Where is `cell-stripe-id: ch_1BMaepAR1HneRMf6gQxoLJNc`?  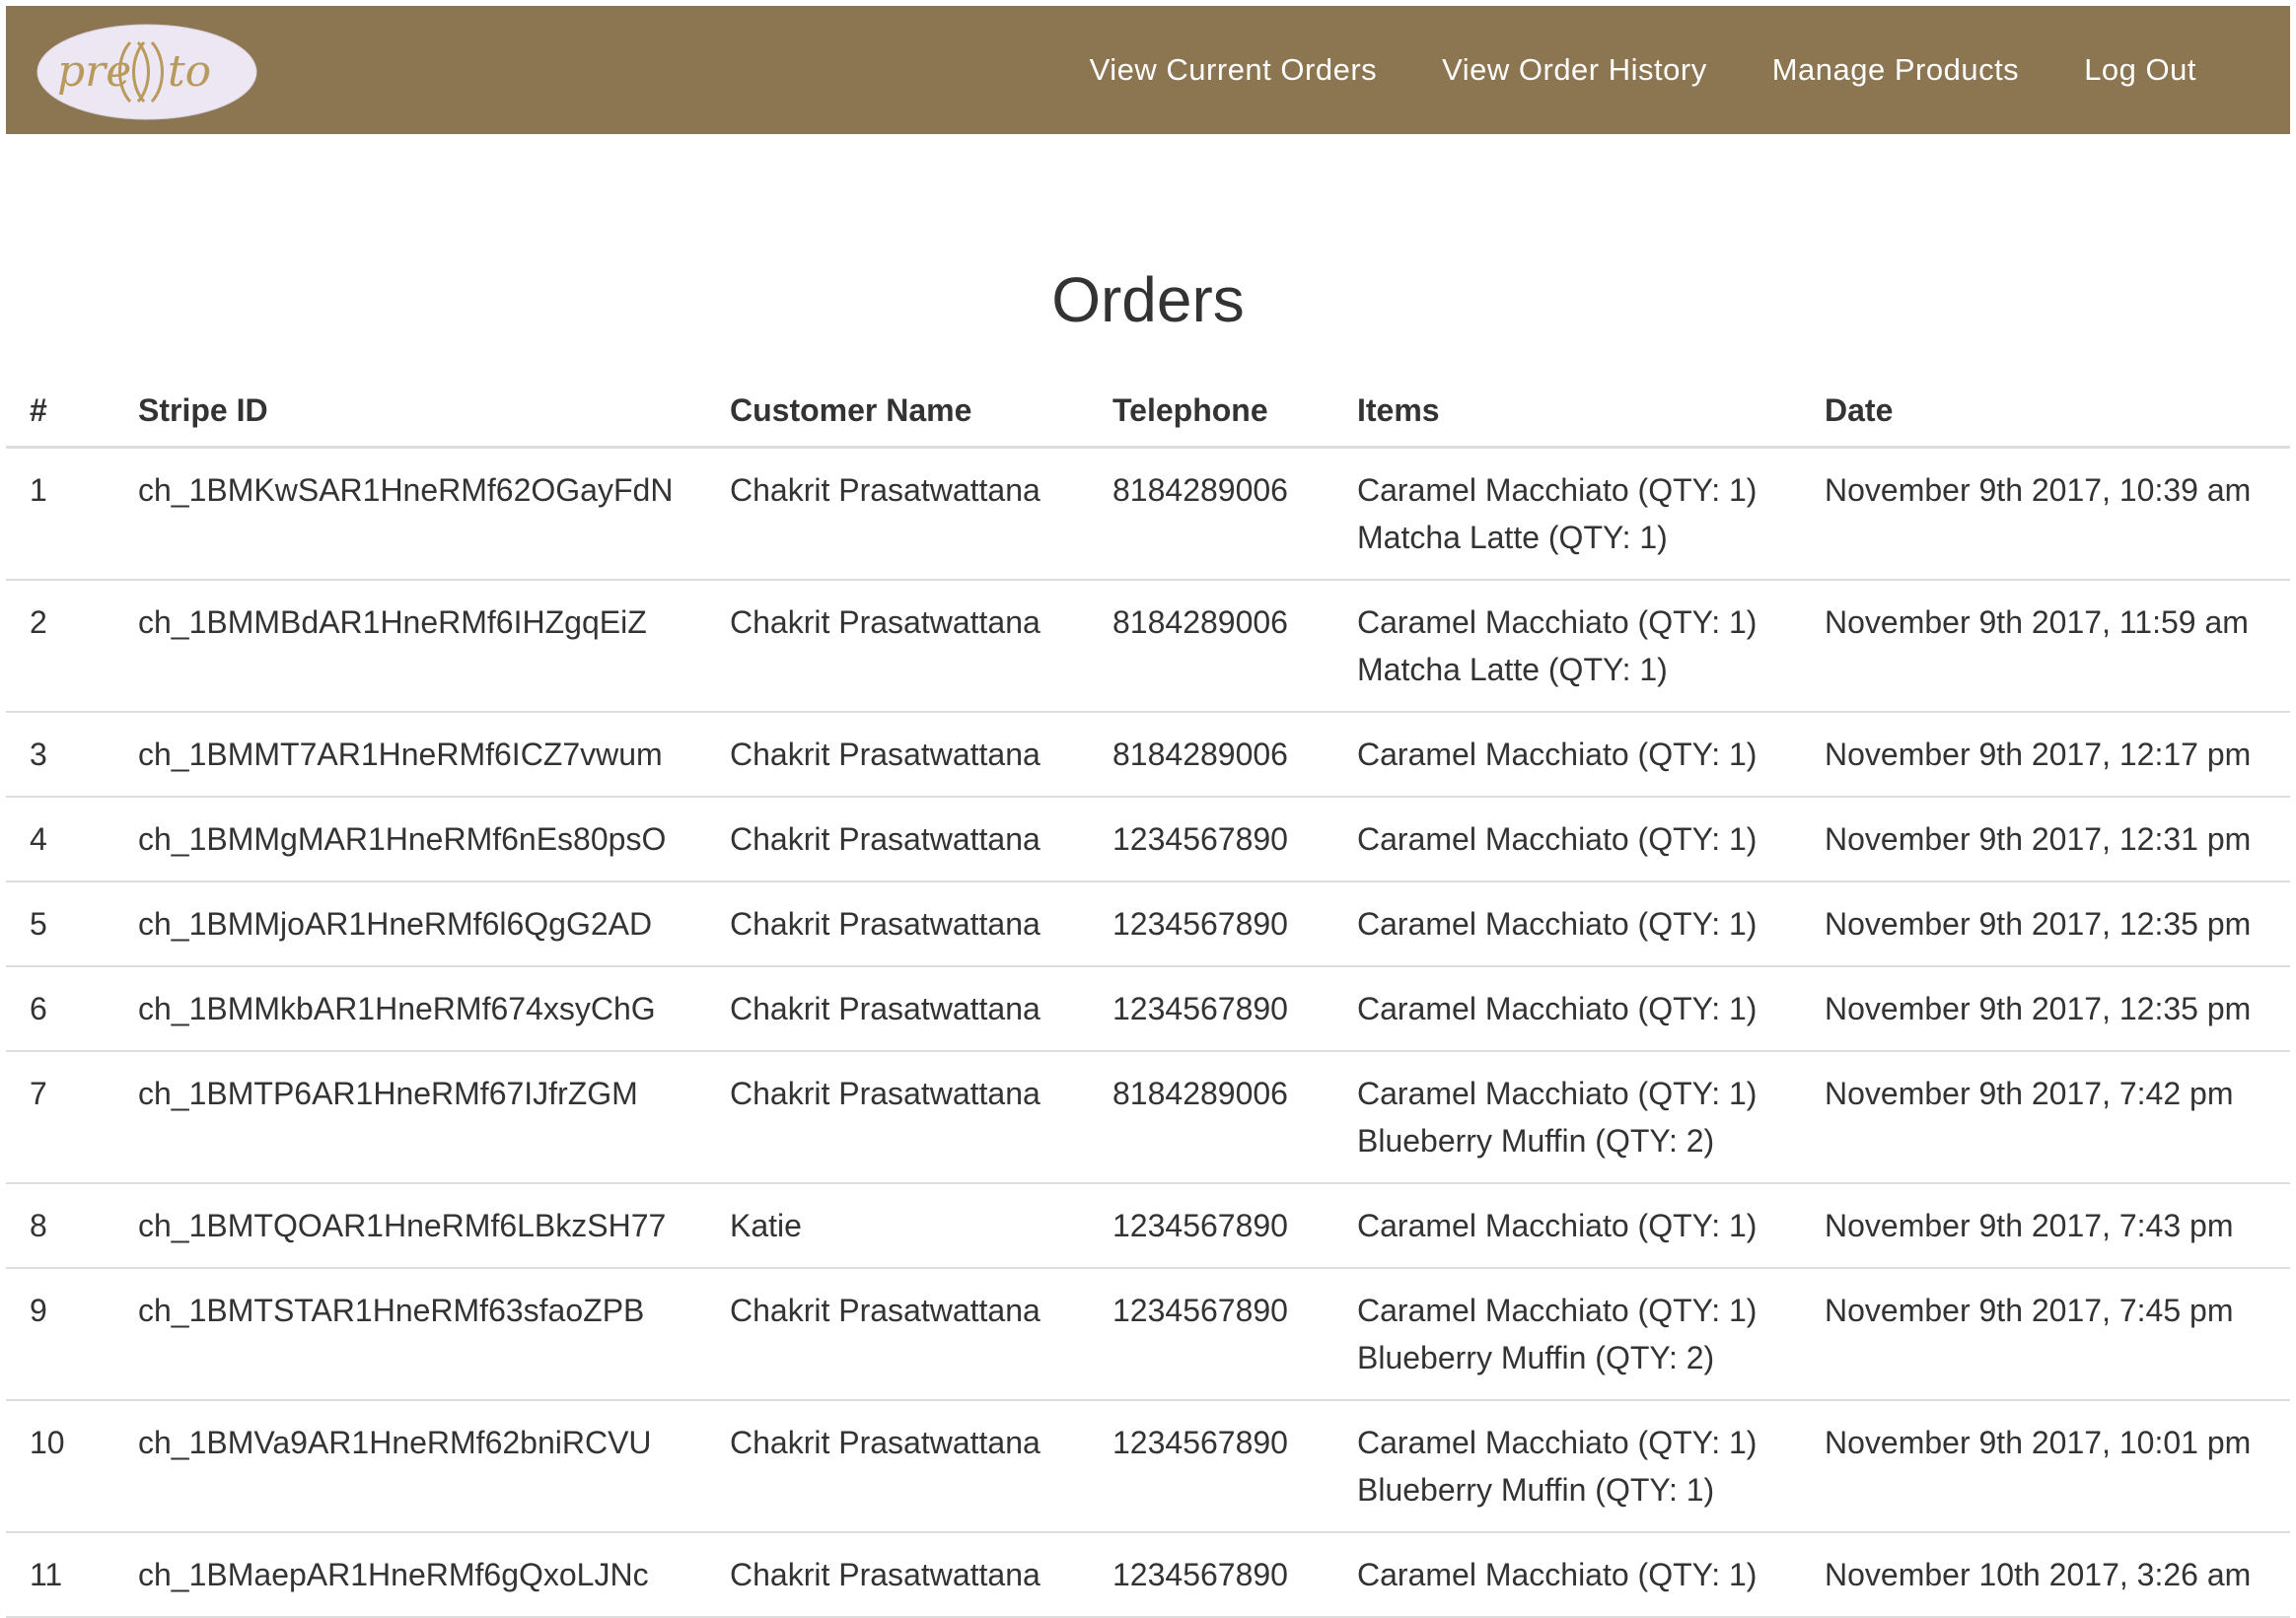 cell-stripe-id: ch_1BMaepAR1HneRMf6gQxoLJNc is located at coordinates (410, 1575).